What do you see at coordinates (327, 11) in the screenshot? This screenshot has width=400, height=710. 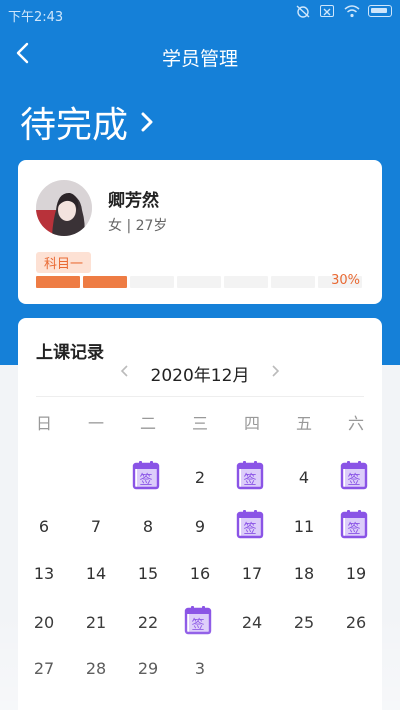 I see `sim-off-icon` at bounding box center [327, 11].